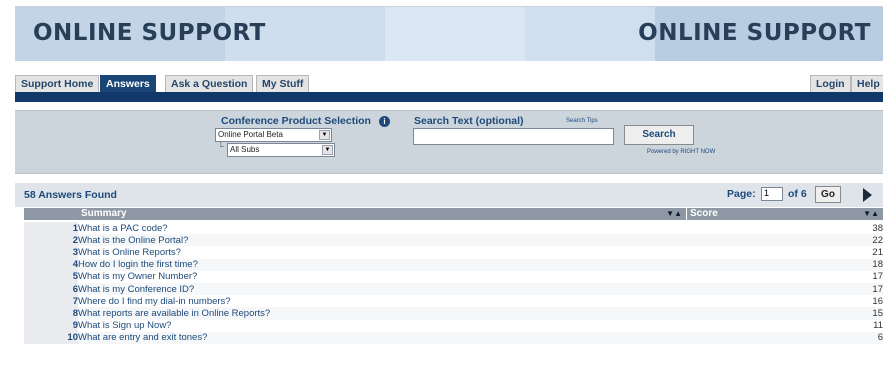  I want to click on column-header-score-label: Score, so click(704, 213).